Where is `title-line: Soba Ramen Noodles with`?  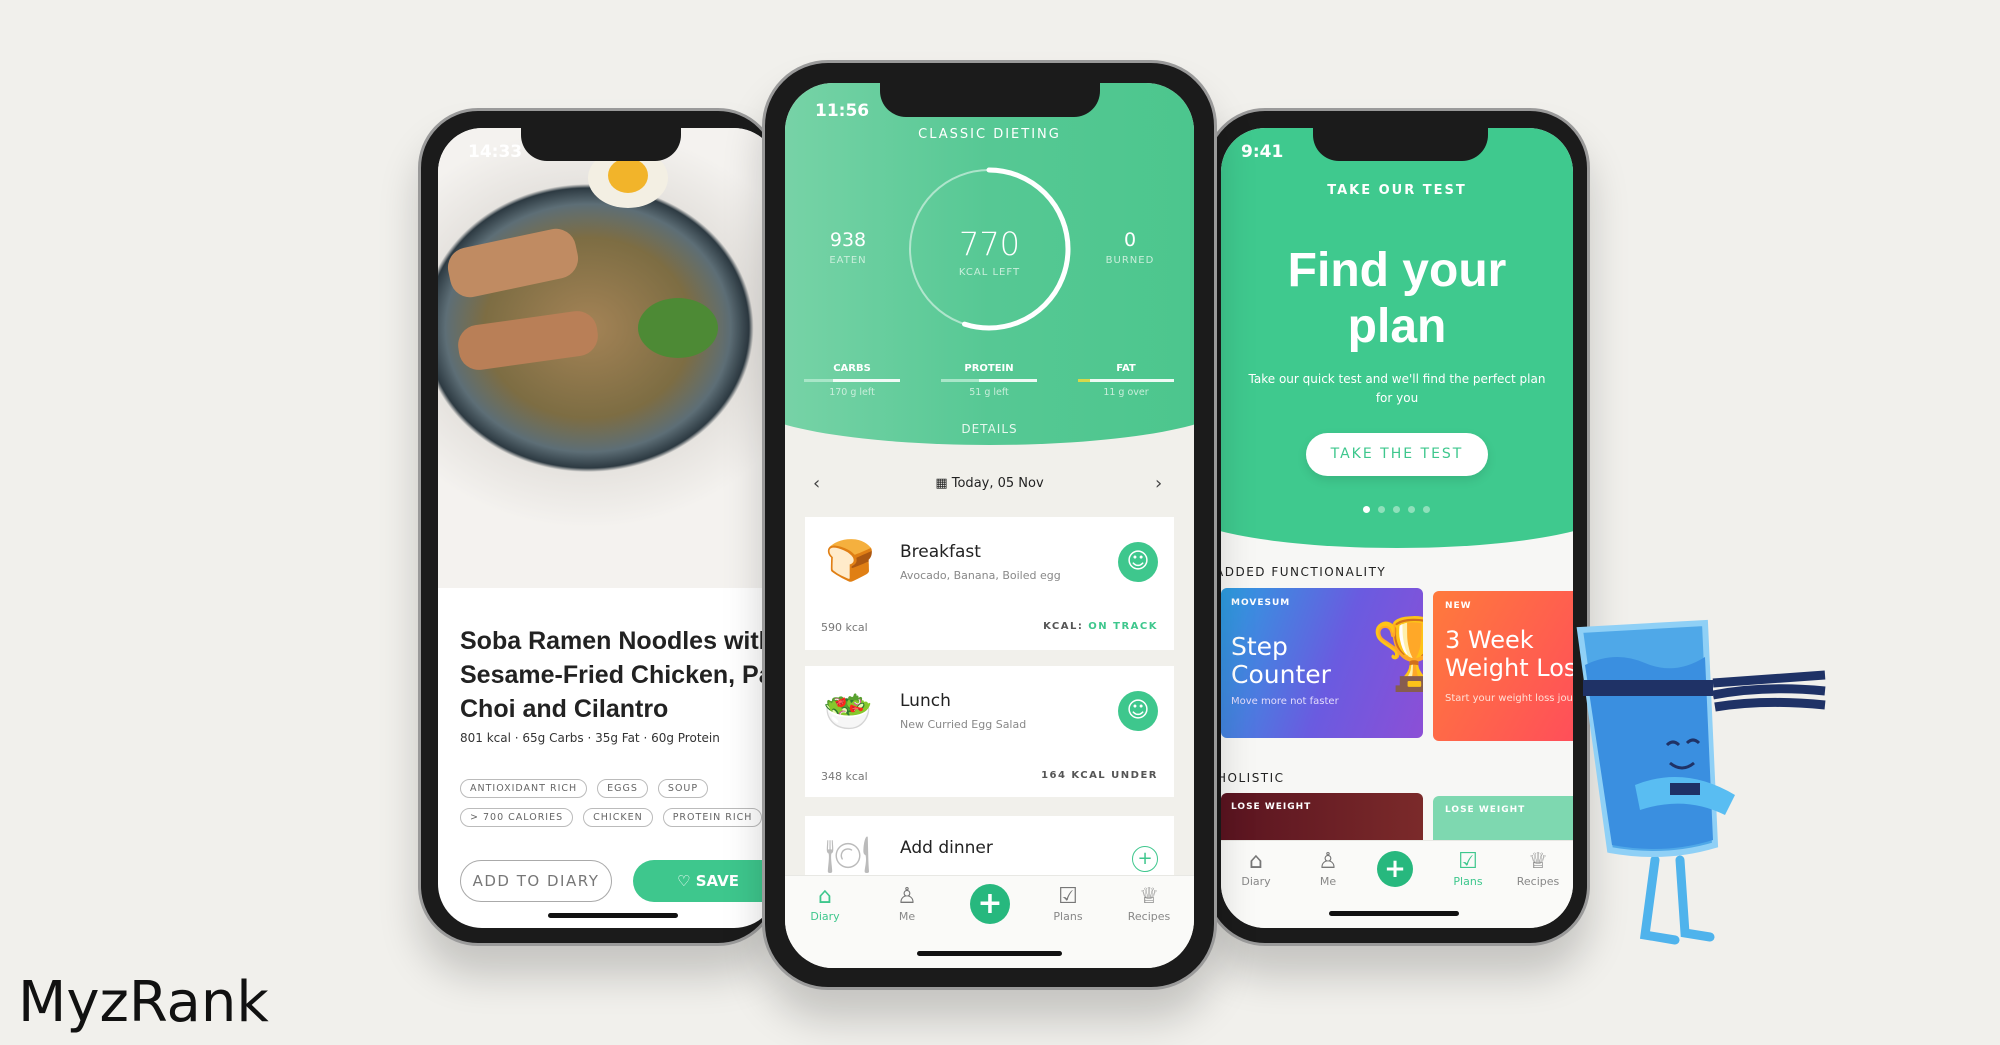 title-line: Soba Ramen Noodles with is located at coordinates (617, 641).